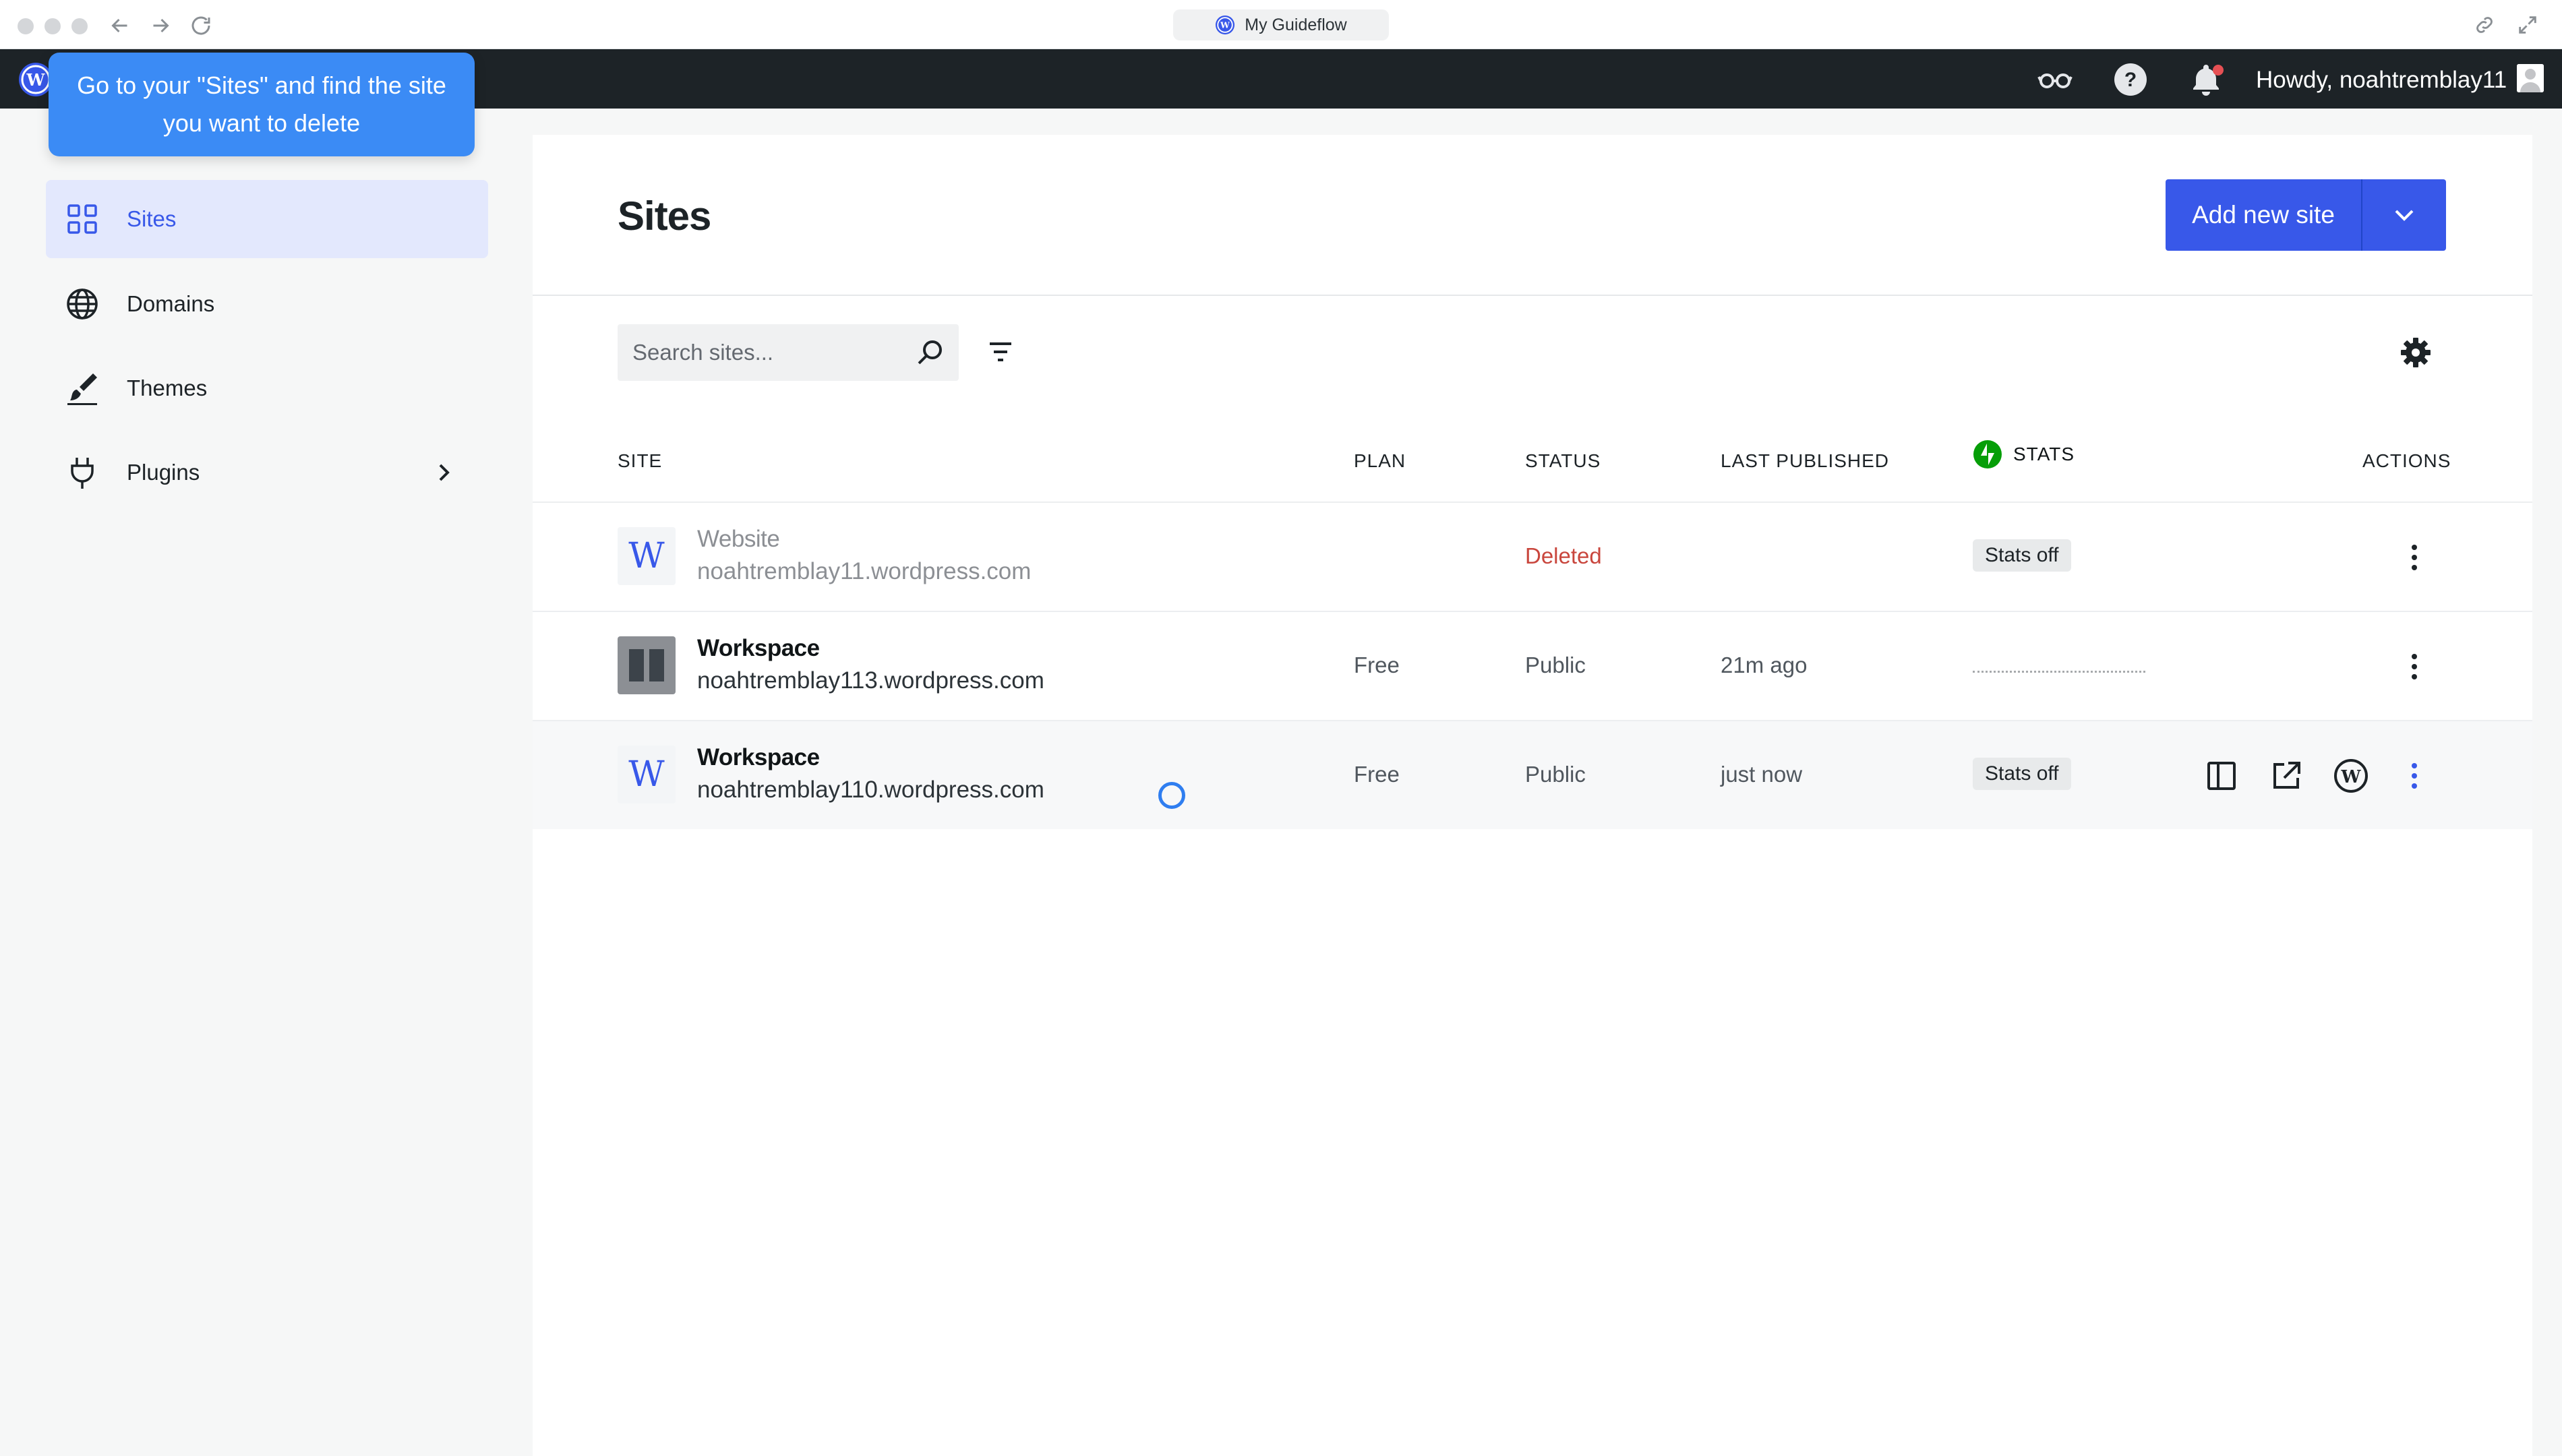 Image resolution: width=2562 pixels, height=1456 pixels. Describe the element at coordinates (870, 790) in the screenshot. I see `site-url: noahtremblay110.wordpress.com` at that location.